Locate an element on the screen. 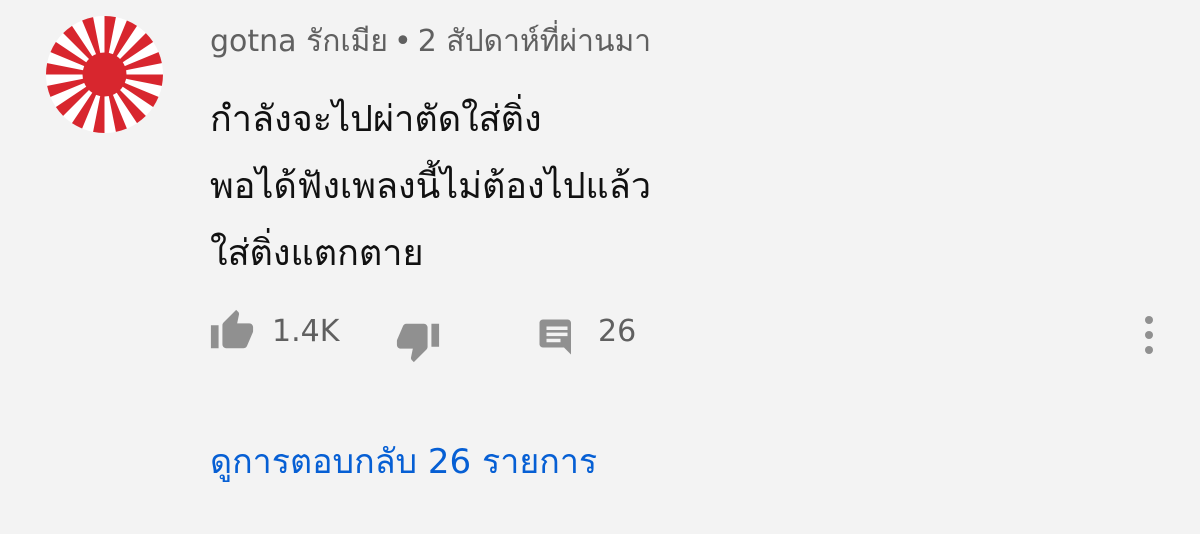 Image resolution: width=1200 pixels, height=534 pixels. more-vertical-icon is located at coordinates (1149, 335).